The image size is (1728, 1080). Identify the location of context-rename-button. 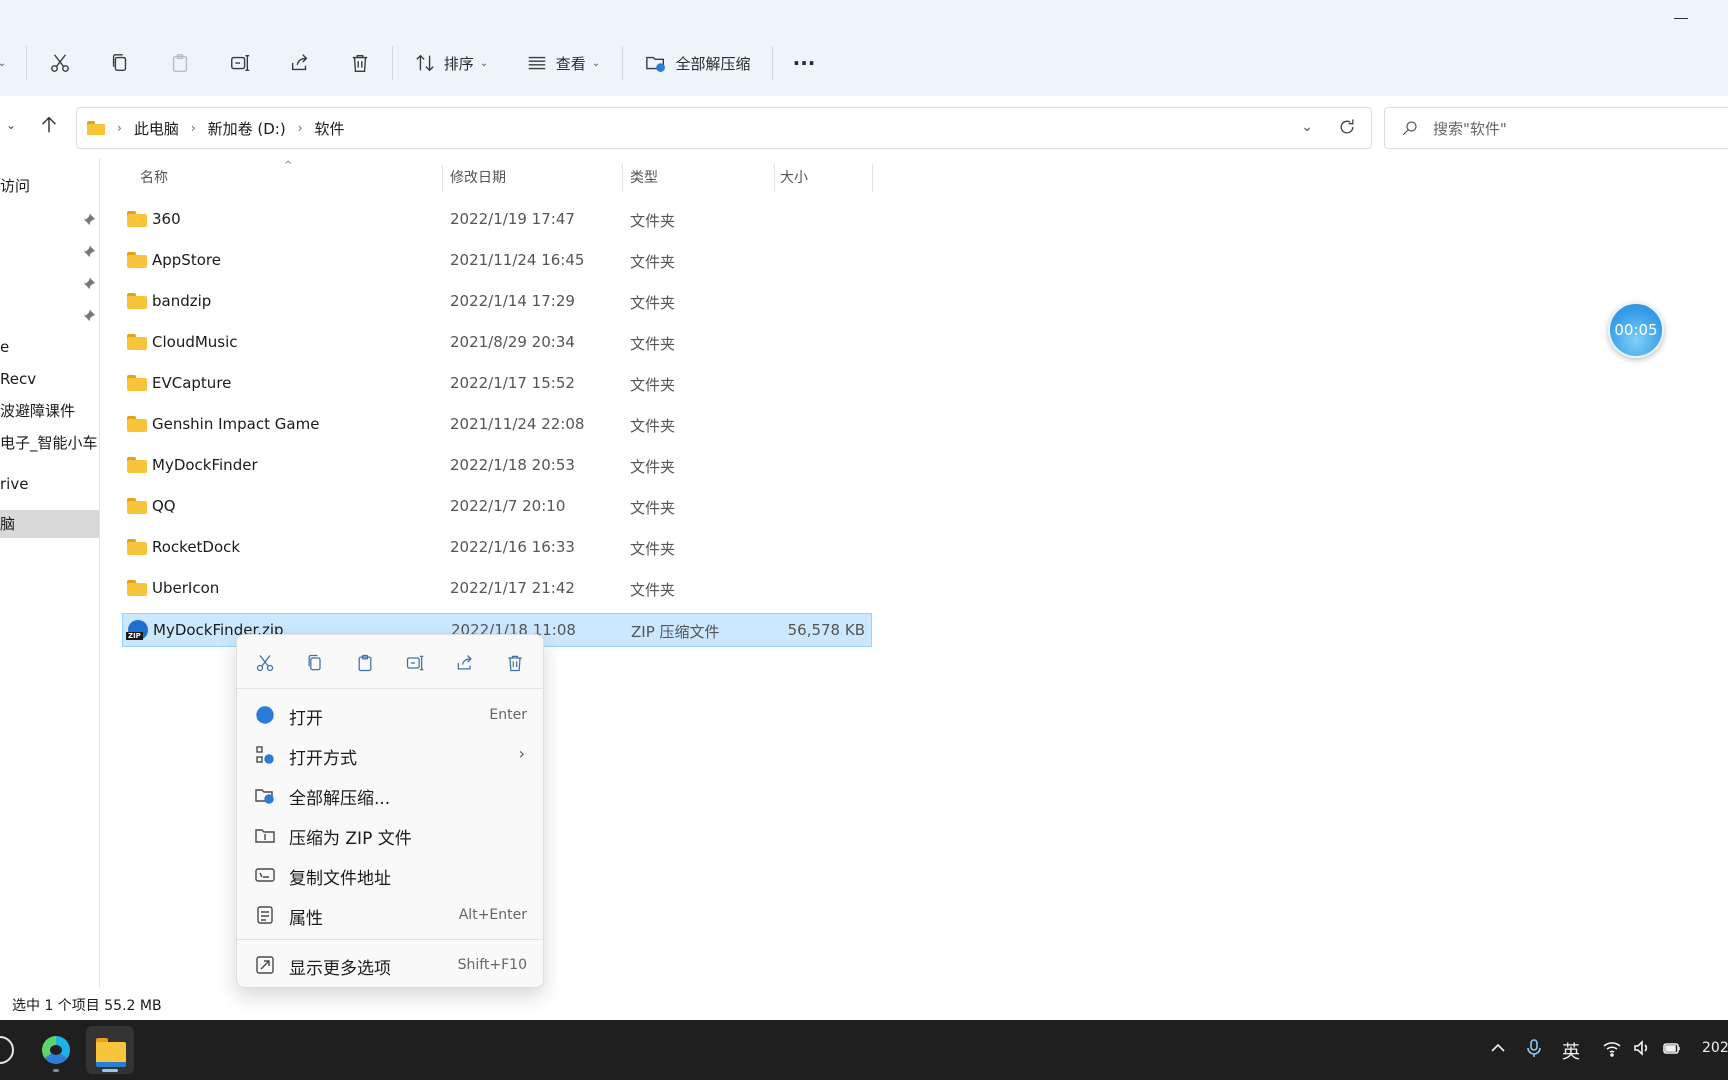
(415, 663).